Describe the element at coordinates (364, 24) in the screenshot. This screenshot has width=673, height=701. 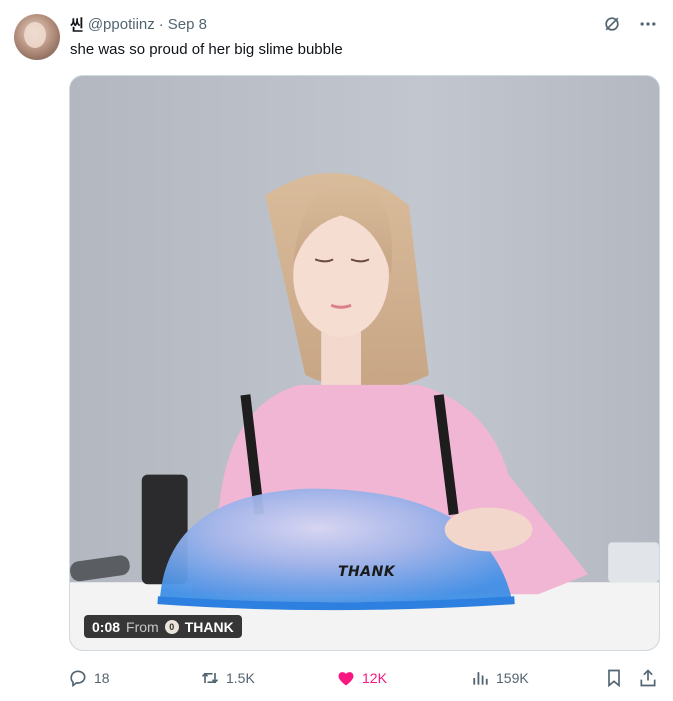
I see `tweet-header: 씬 @ppotiinz · Sep 8` at that location.